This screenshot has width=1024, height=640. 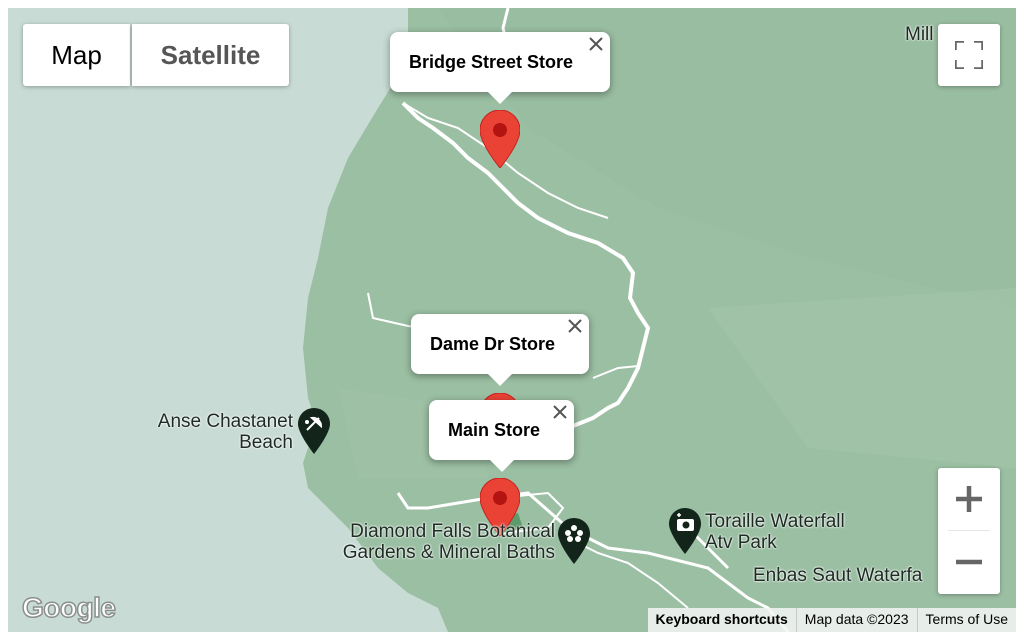 What do you see at coordinates (493, 343) in the screenshot?
I see `info-window-title: Dame Dr Store` at bounding box center [493, 343].